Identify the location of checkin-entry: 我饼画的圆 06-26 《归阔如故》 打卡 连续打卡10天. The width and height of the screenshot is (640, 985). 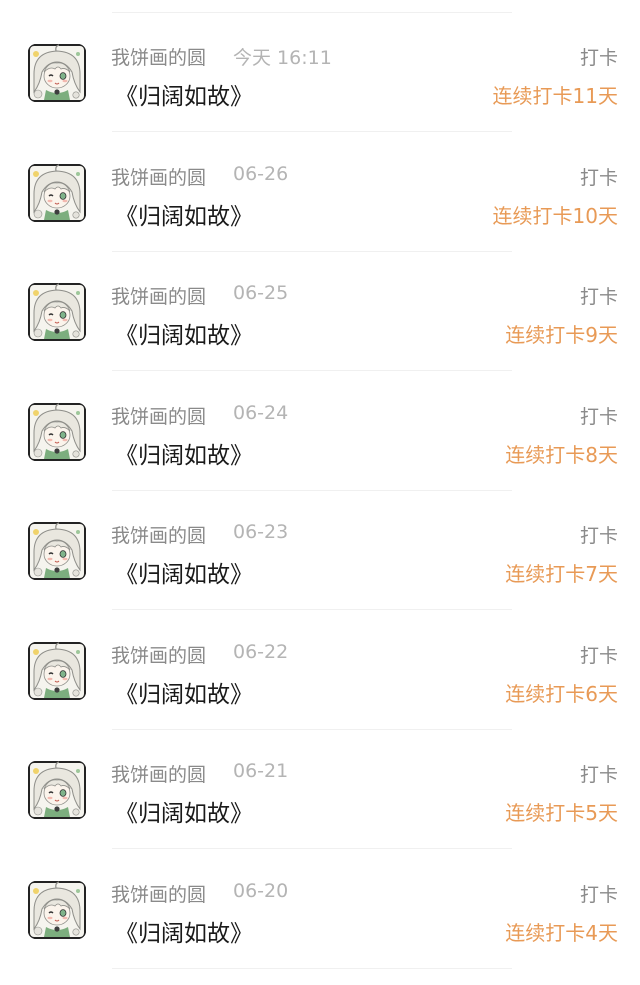
(320, 186).